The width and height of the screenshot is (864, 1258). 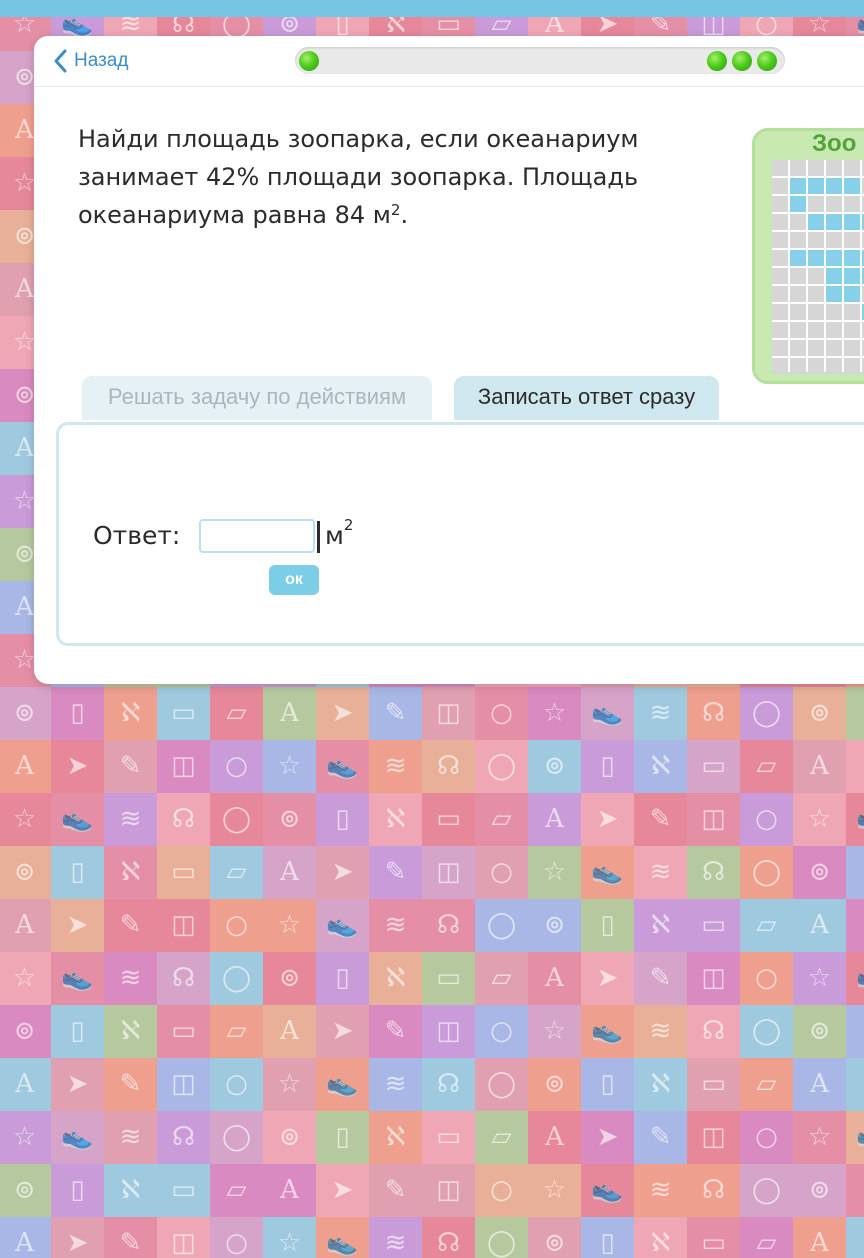 I want to click on ipod-icon: ▯, so click(x=607, y=925).